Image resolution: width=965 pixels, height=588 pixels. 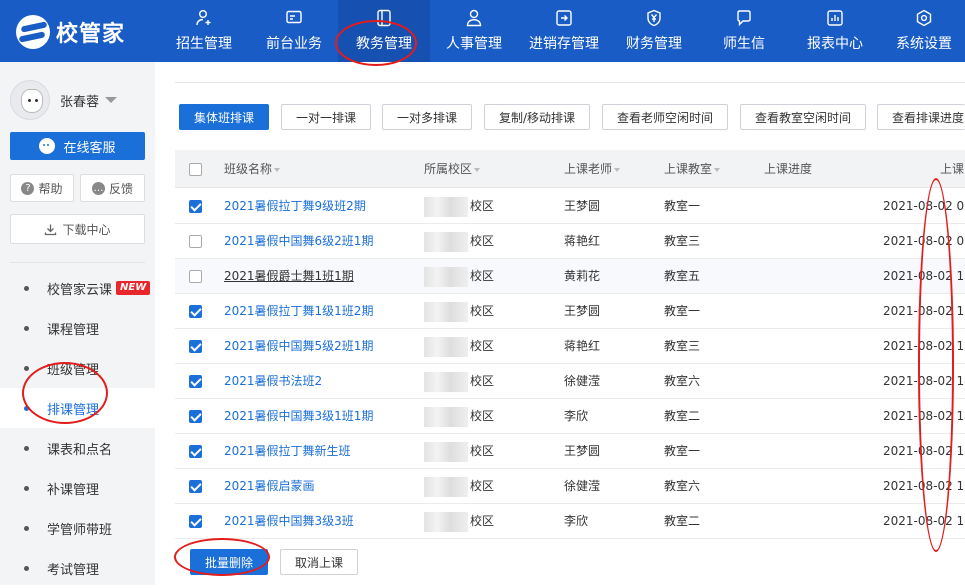 I want to click on nav-item-hr: 人事管理, so click(x=474, y=31).